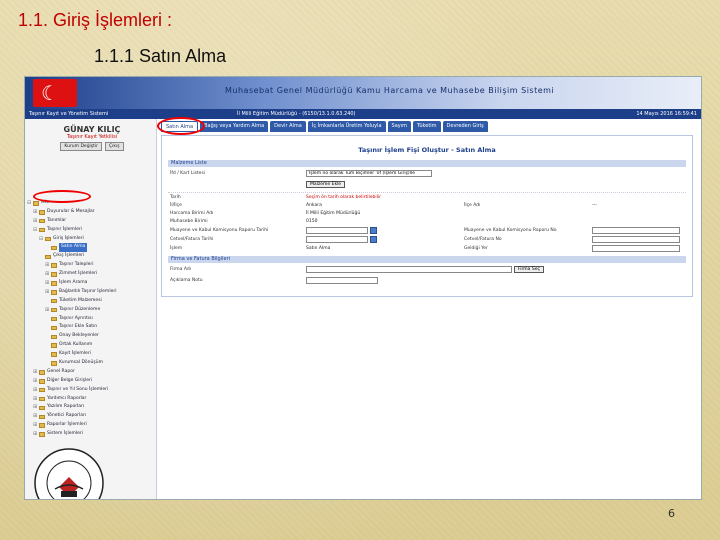 Image resolution: width=720 pixels, height=540 pixels. Describe the element at coordinates (91, 416) in the screenshot. I see `tree-item: ⊞ Yönetici Raporları` at that location.